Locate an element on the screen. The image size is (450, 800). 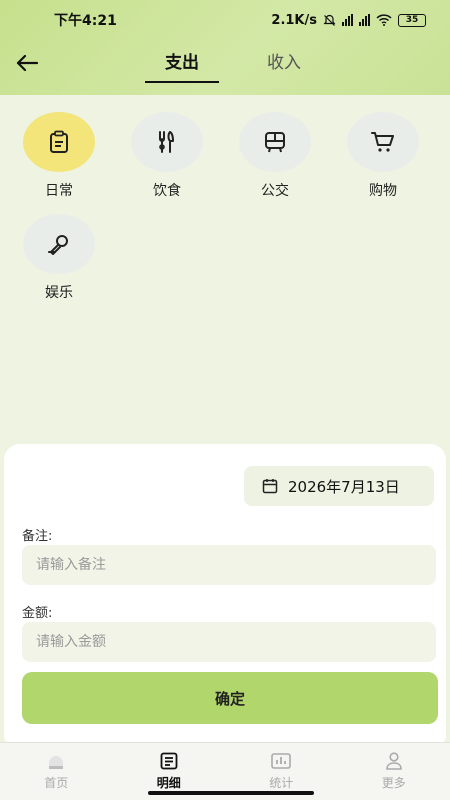
user-icon is located at coordinates (393, 761).